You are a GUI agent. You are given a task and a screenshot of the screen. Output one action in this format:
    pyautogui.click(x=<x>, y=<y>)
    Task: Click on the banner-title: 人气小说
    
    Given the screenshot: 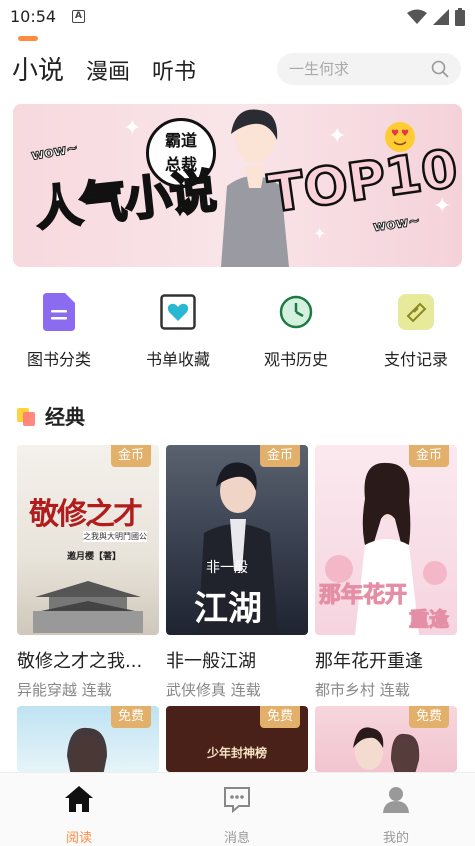 What is the action you would take?
    pyautogui.click(x=125, y=199)
    